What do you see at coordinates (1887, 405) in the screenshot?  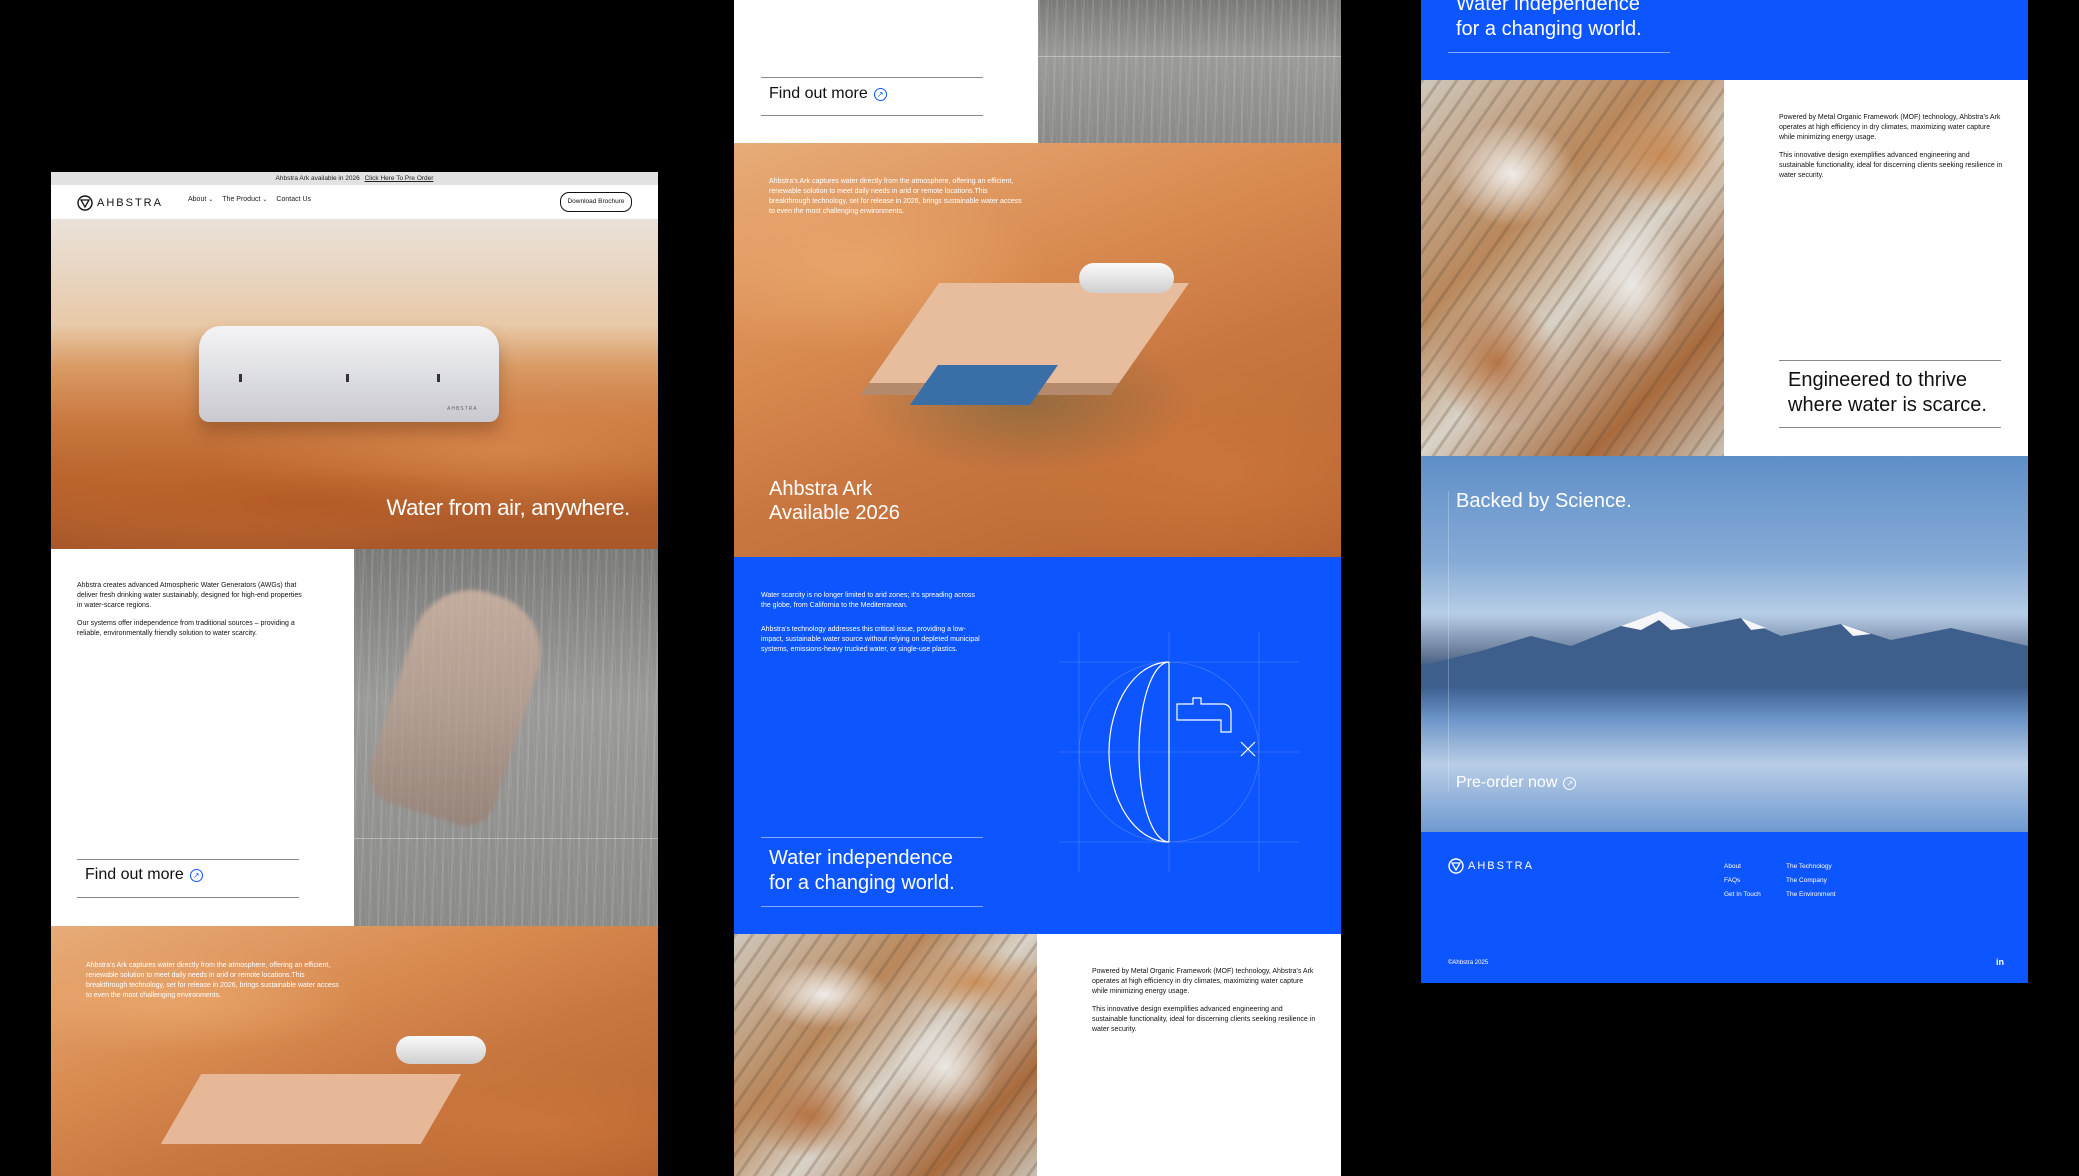 I see `mof-headline-line: where water is scarce.` at bounding box center [1887, 405].